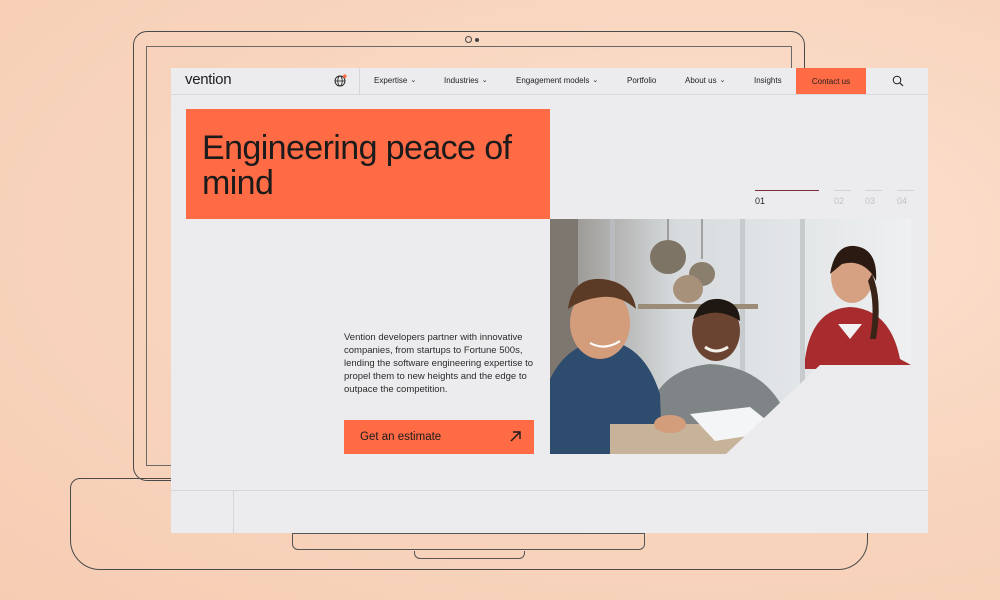 Image resolution: width=1000 pixels, height=600 pixels. What do you see at coordinates (208, 79) in the screenshot?
I see `site-logo: vention` at bounding box center [208, 79].